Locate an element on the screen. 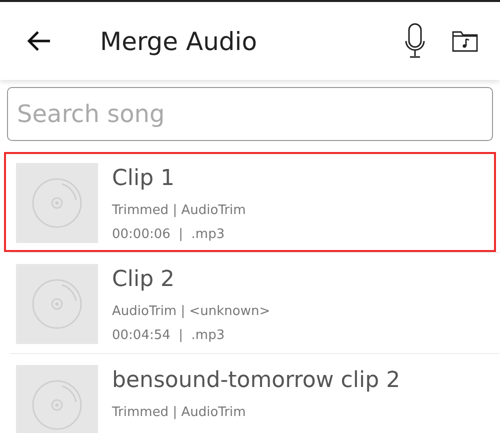 The height and width of the screenshot is (433, 500). back-arrow-icon is located at coordinates (39, 41).